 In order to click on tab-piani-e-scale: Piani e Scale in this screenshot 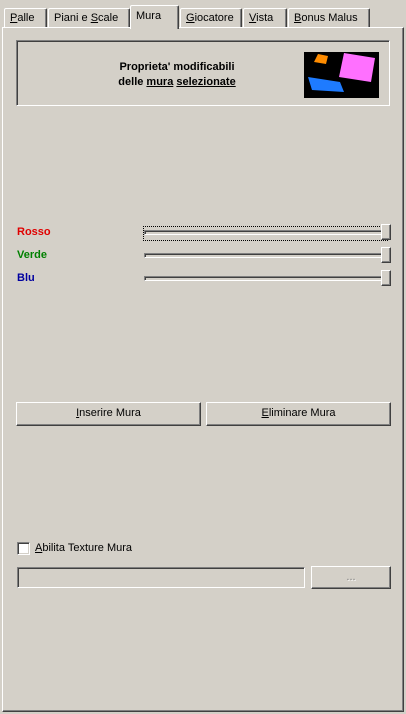, I will do `click(89, 17)`.